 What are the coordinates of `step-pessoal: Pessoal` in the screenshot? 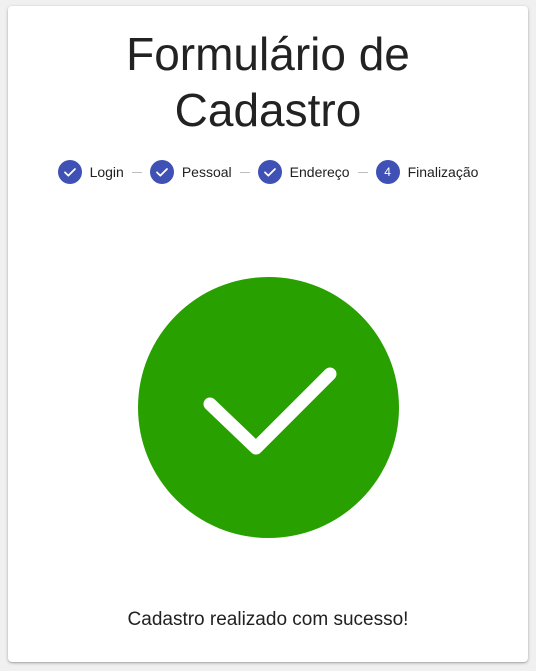 It's located at (190, 172).